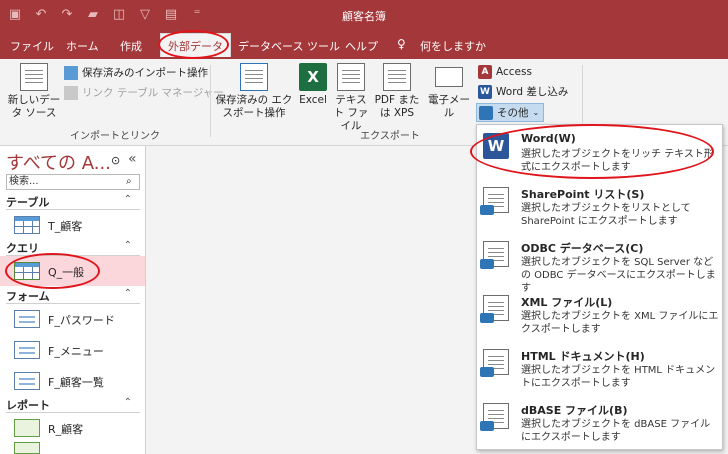 This screenshot has height=454, width=728. Describe the element at coordinates (115, 160) in the screenshot. I see `nav-menu-icon: ⊙` at that location.